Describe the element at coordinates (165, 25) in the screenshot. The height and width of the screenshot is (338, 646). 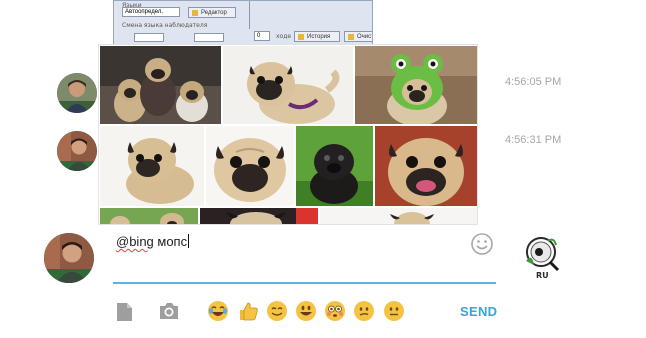
I see `thumb-checkbox-label: Смена языка наблюдателя` at that location.